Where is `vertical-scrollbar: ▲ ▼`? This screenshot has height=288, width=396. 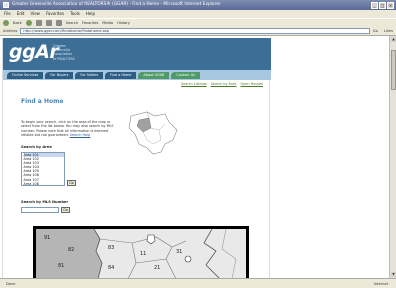
vertical-scrollbar: ▲ ▼ is located at coordinates (392, 157).